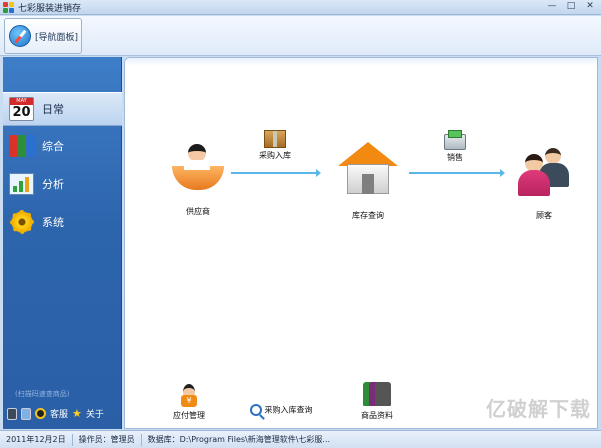 This screenshot has width=601, height=448. What do you see at coordinates (22, 146) in the screenshot?
I see `binders-icon` at bounding box center [22, 146].